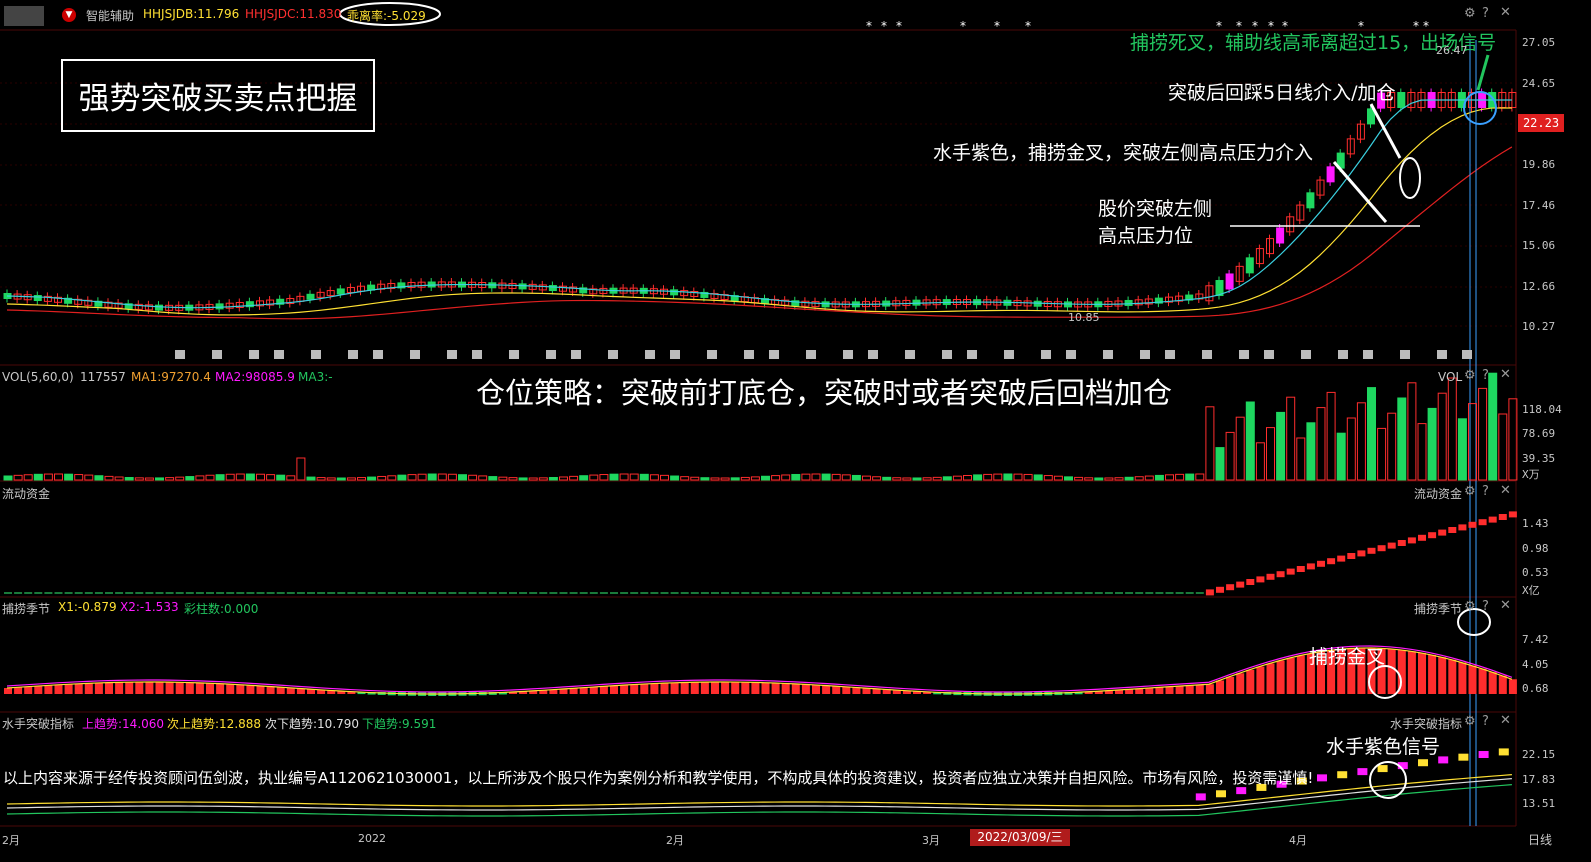 This screenshot has height=862, width=1591. What do you see at coordinates (1505, 12) in the screenshot?
I see `close-icon: ✕` at bounding box center [1505, 12].